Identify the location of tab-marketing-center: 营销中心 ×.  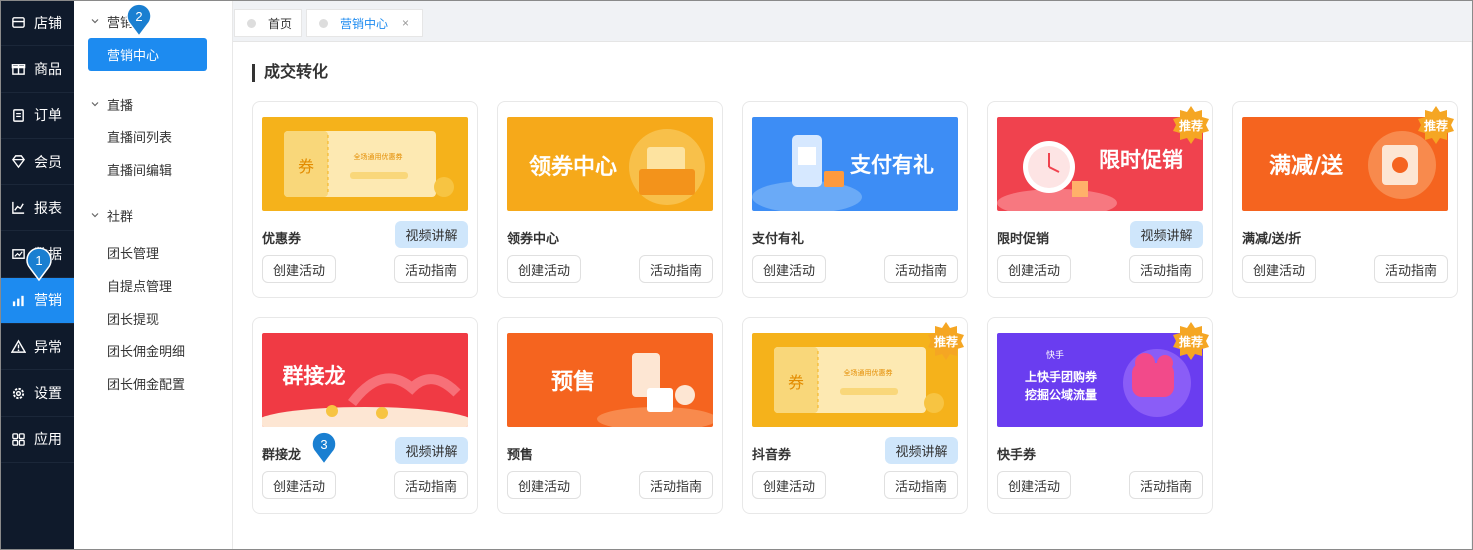
(364, 23).